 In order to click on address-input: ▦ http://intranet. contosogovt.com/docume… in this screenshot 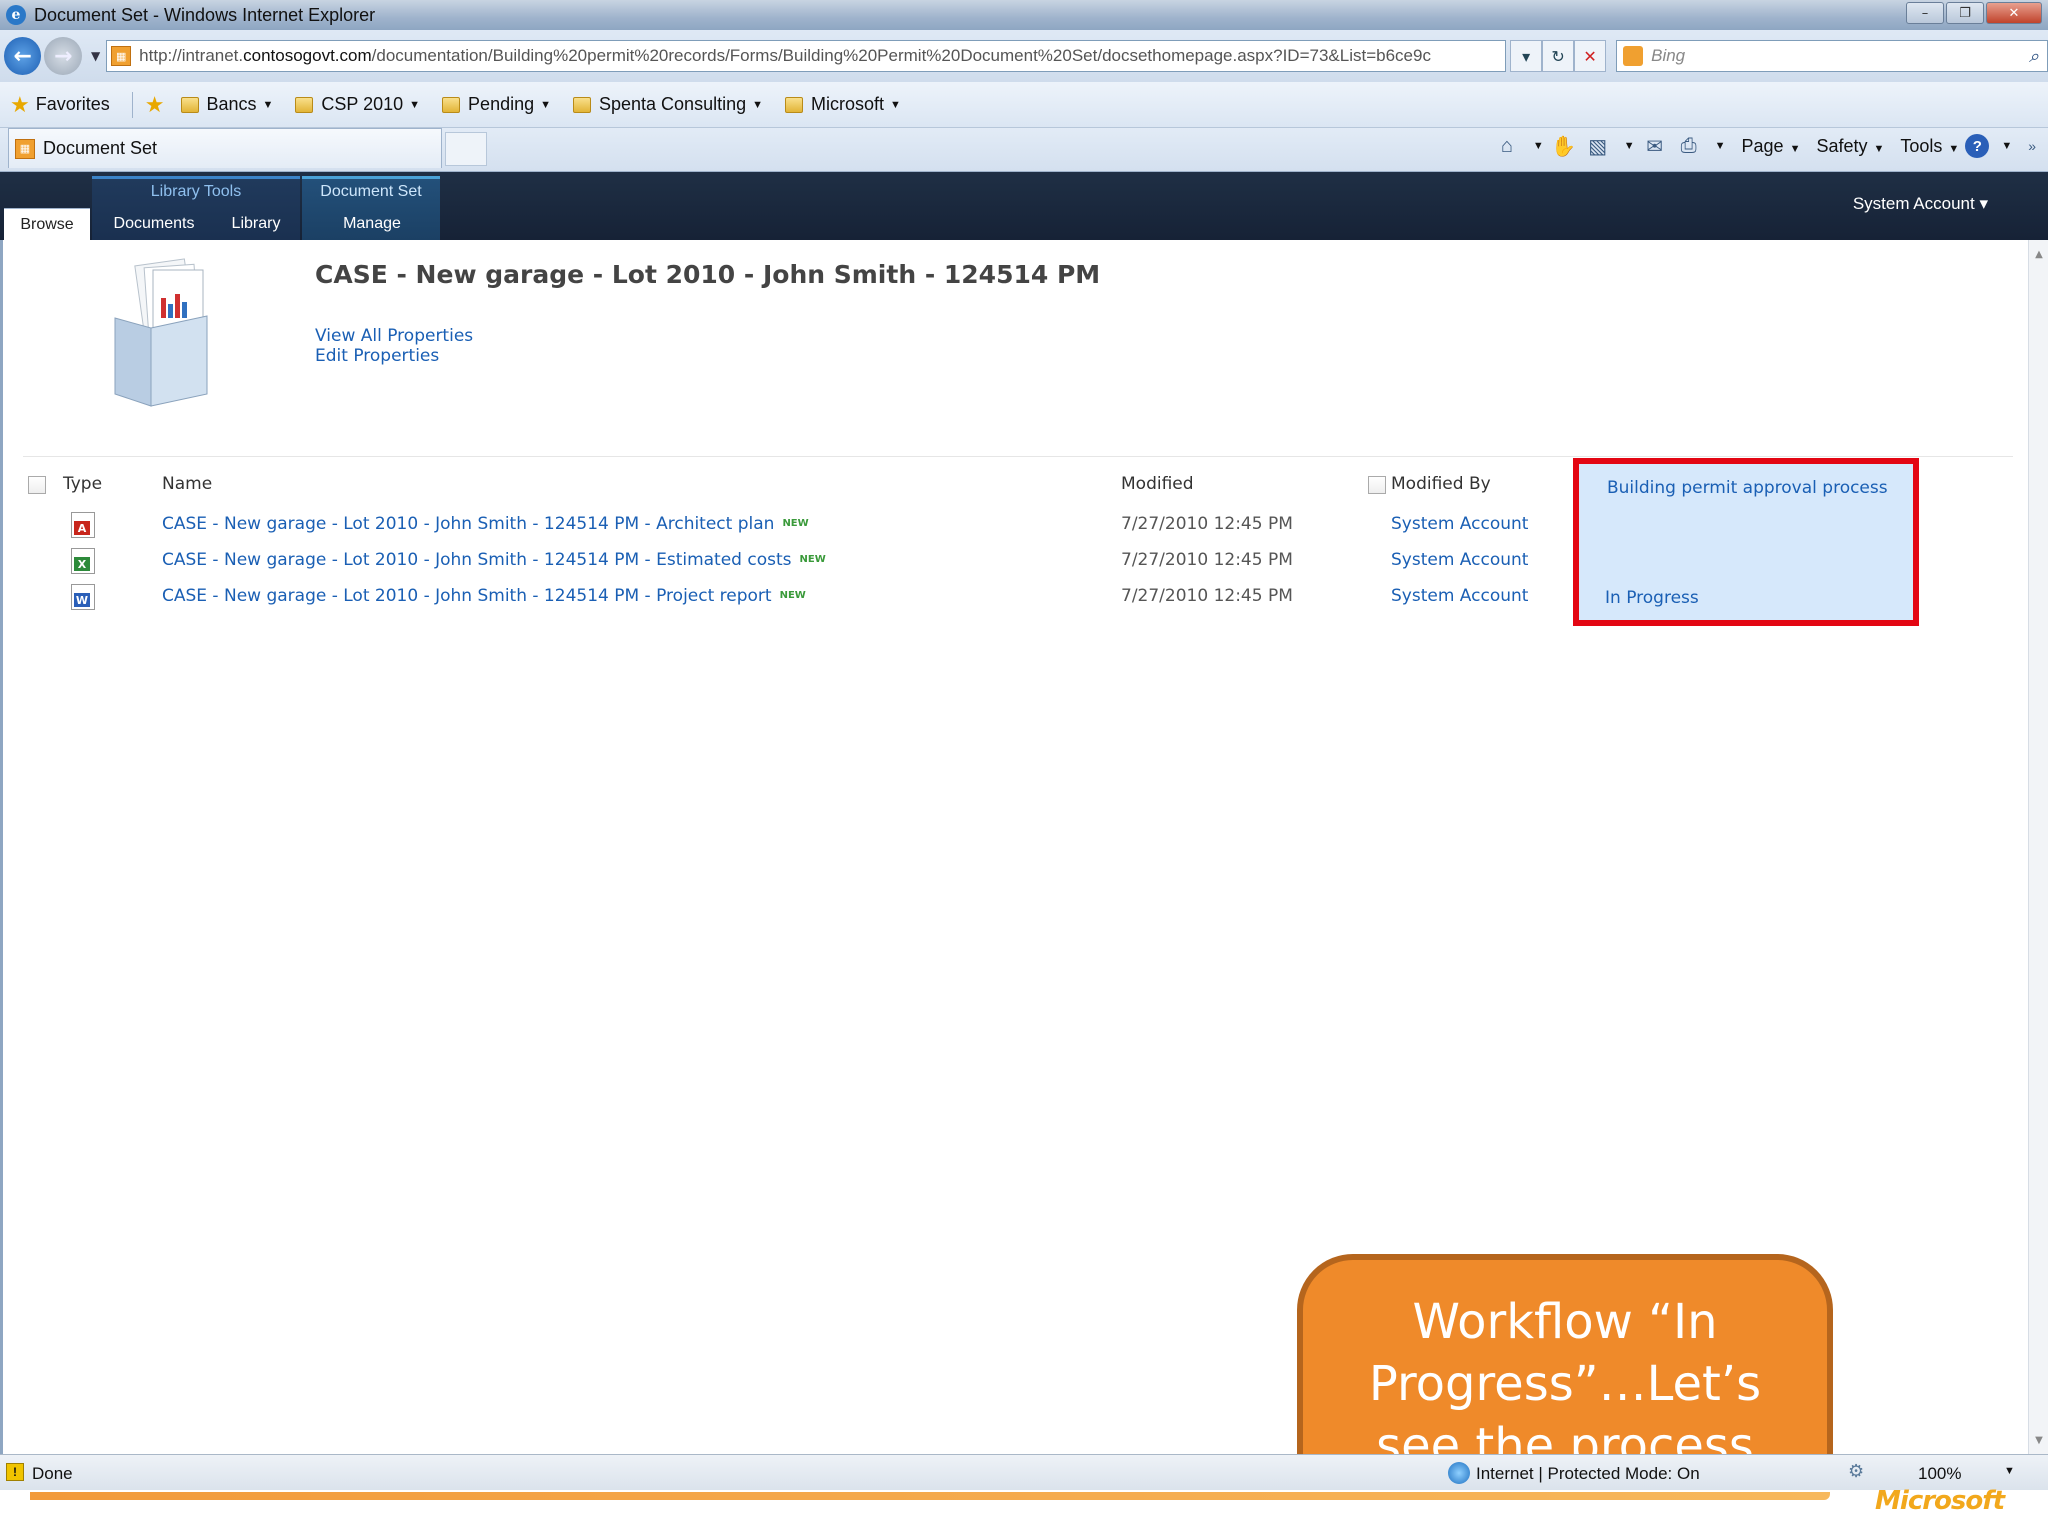, I will do `click(806, 56)`.